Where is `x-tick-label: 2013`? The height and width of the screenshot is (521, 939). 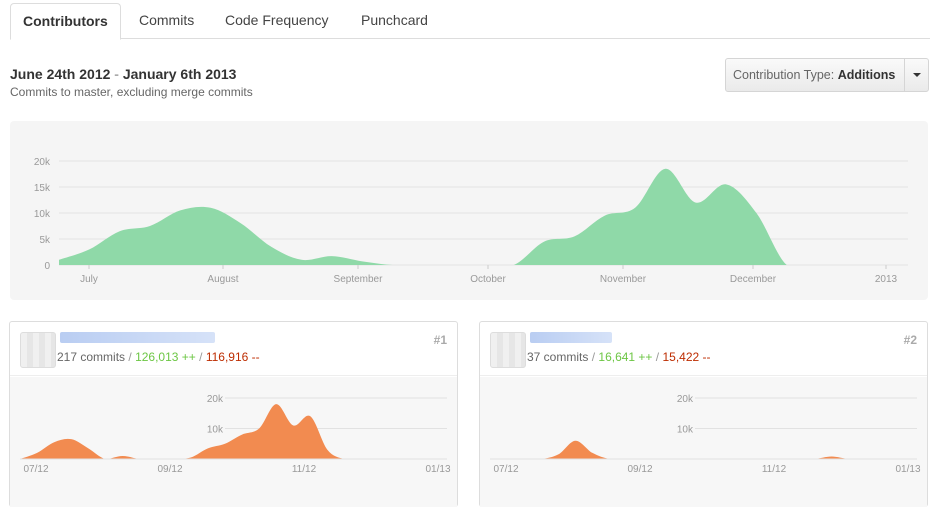 x-tick-label: 2013 is located at coordinates (886, 279).